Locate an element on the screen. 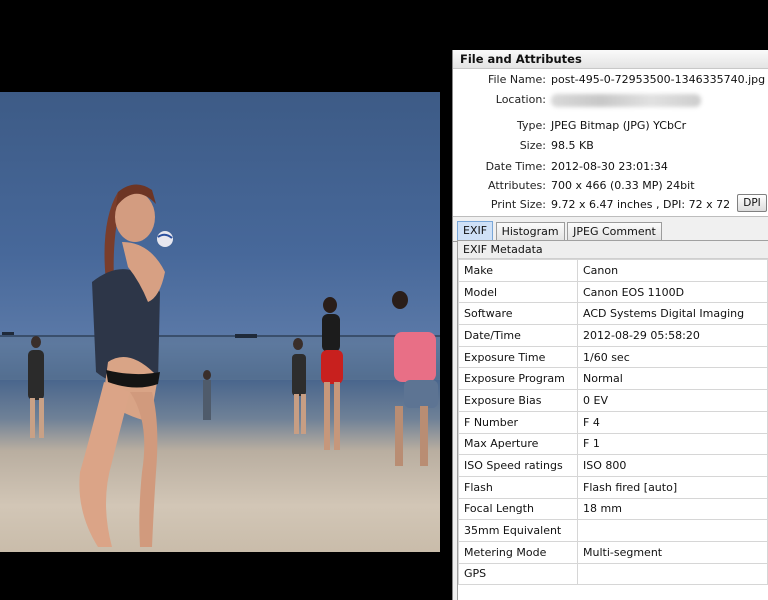  exif-row: Exposure Time 1/60 sec is located at coordinates (613, 357).